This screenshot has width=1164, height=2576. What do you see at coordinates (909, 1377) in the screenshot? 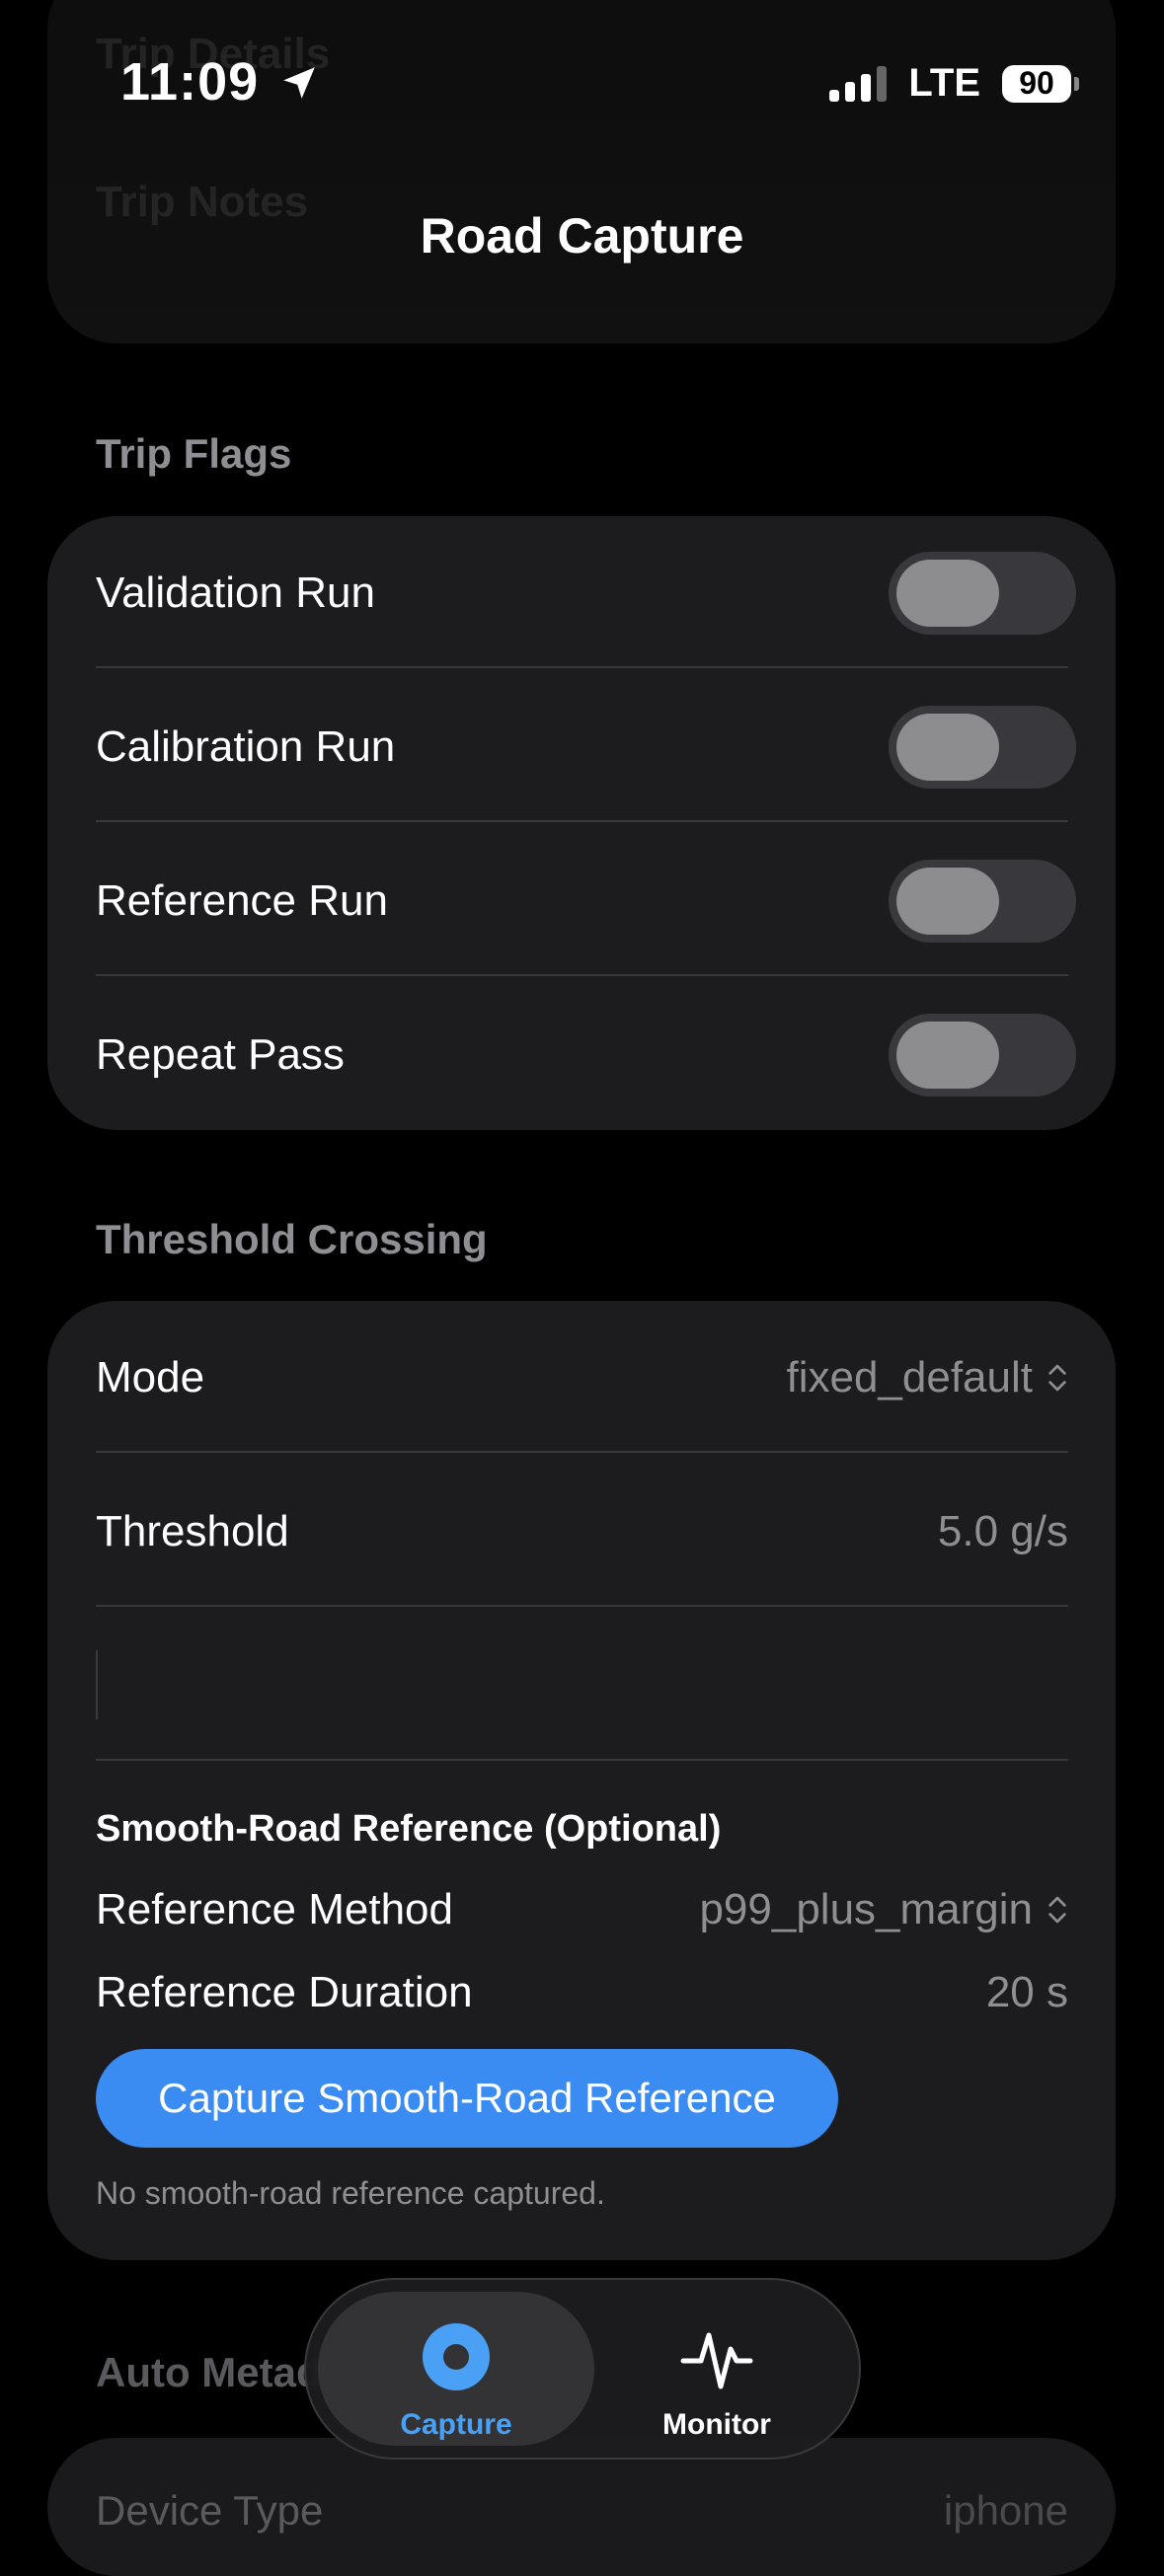
I see `mode-value: fixed_default` at bounding box center [909, 1377].